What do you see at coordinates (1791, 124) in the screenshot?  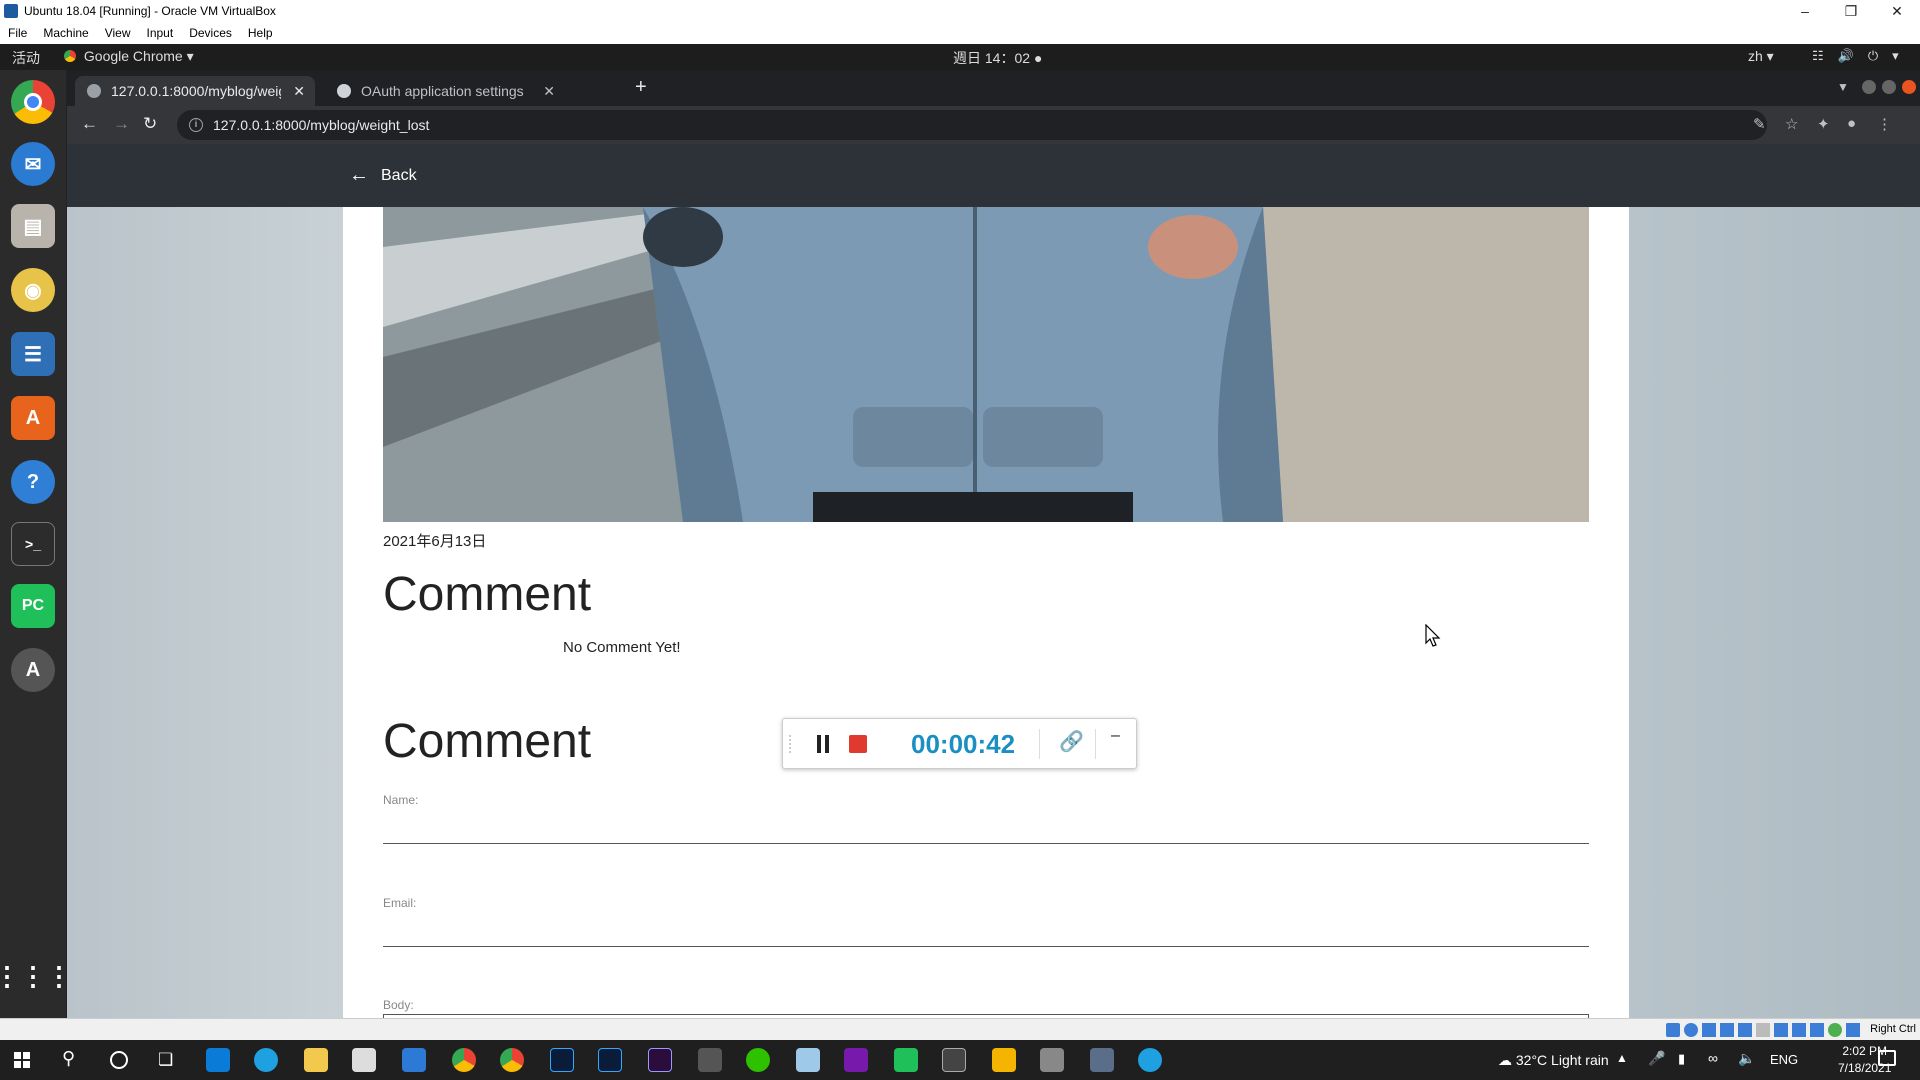 I see `bookmark-star-icon: ☆` at bounding box center [1791, 124].